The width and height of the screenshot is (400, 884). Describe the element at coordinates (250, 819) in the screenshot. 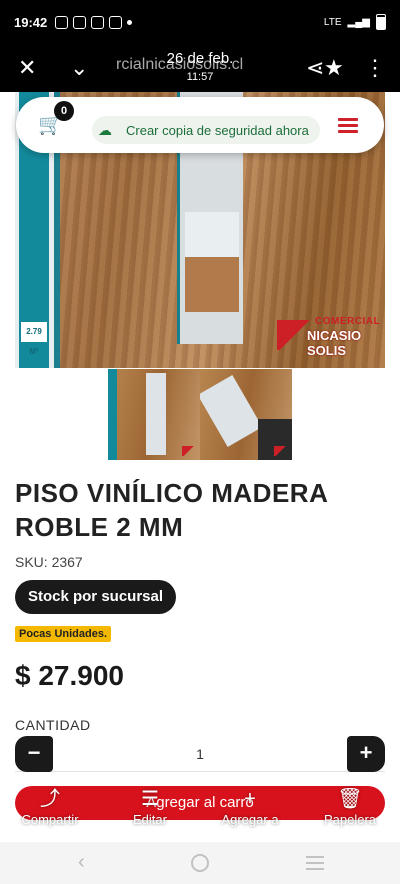

I see `add-to-label: Agregar a` at that location.